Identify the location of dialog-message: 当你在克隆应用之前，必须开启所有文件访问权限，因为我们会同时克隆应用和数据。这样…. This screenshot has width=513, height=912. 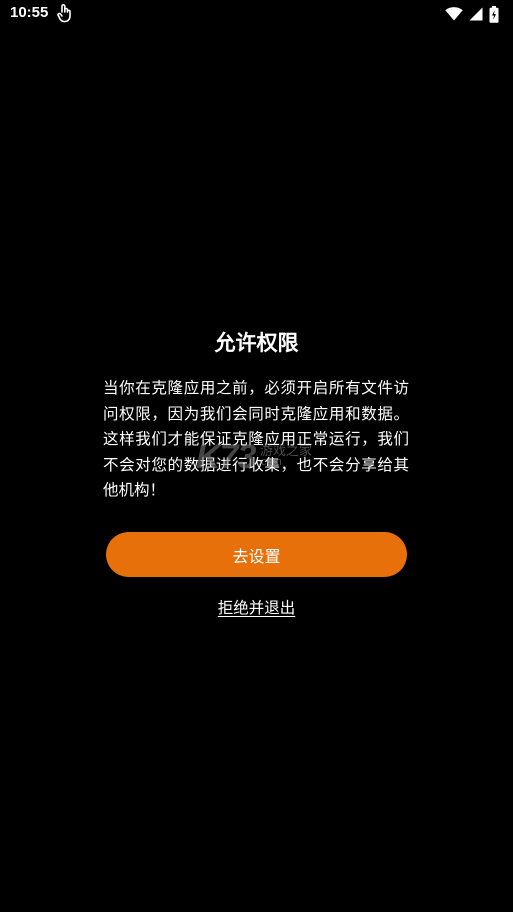
(256, 439).